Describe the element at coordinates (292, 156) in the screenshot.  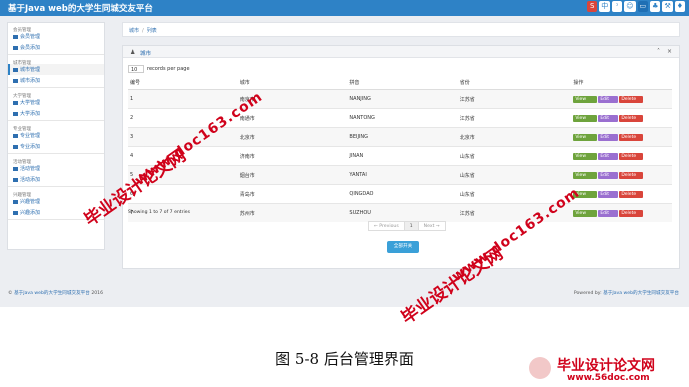
I see `cell-city: 济南市` at that location.